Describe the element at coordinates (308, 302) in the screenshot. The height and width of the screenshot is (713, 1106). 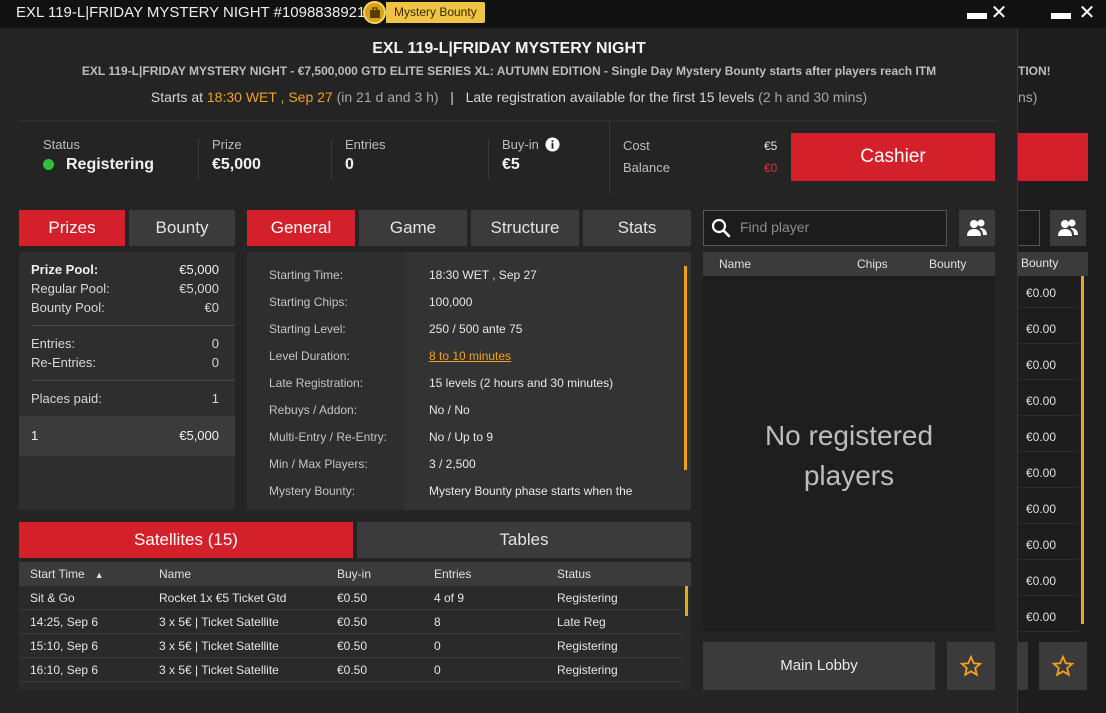
I see `general-row-label: Starting Chips:` at that location.